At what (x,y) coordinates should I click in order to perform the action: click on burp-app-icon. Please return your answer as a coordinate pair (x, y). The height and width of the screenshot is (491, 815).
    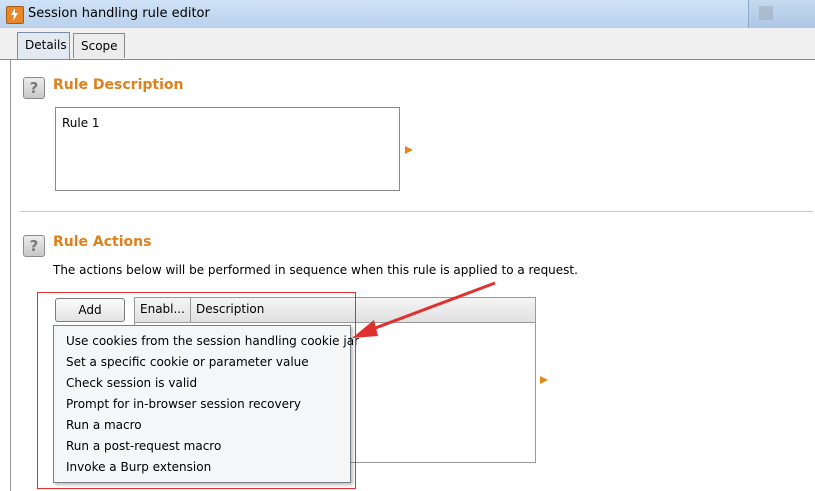
    Looking at the image, I should click on (15, 15).